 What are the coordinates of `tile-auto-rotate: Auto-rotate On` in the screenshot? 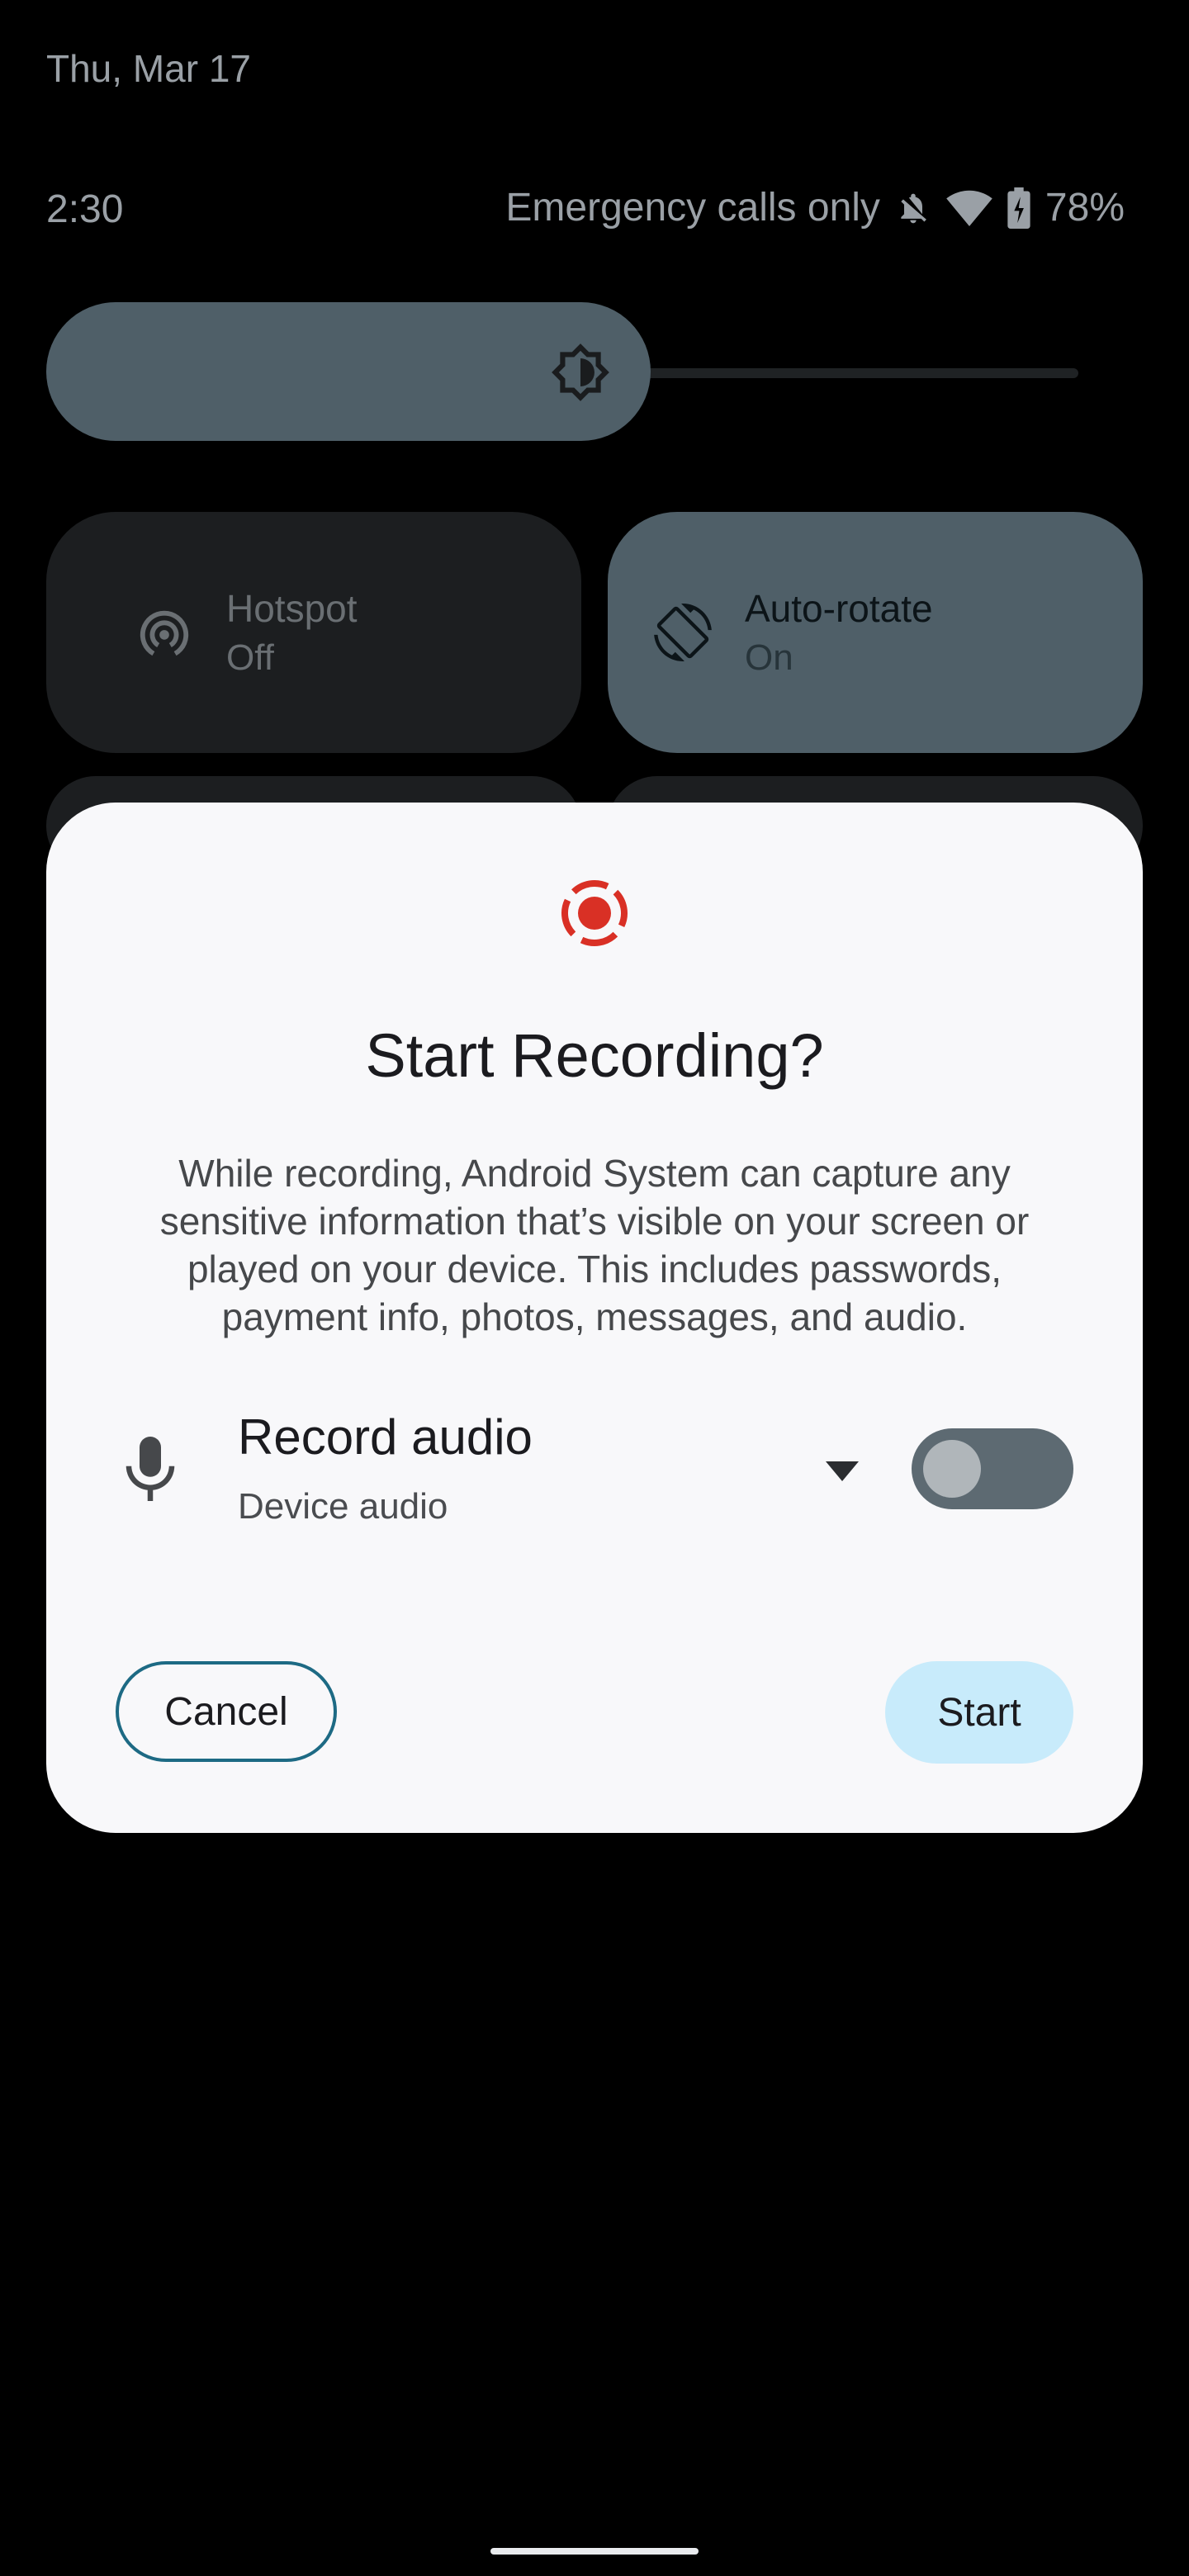 It's located at (875, 632).